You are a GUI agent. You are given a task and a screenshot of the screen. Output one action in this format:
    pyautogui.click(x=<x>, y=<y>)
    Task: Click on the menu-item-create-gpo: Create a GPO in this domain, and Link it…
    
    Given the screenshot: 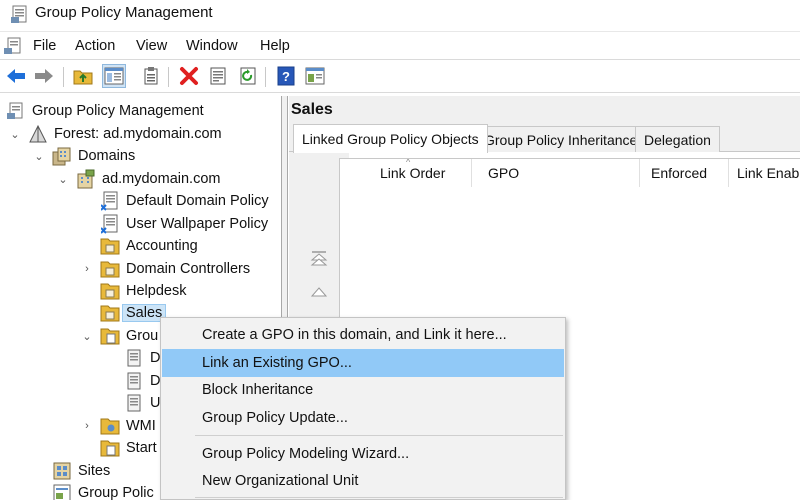 What is the action you would take?
    pyautogui.click(x=363, y=335)
    